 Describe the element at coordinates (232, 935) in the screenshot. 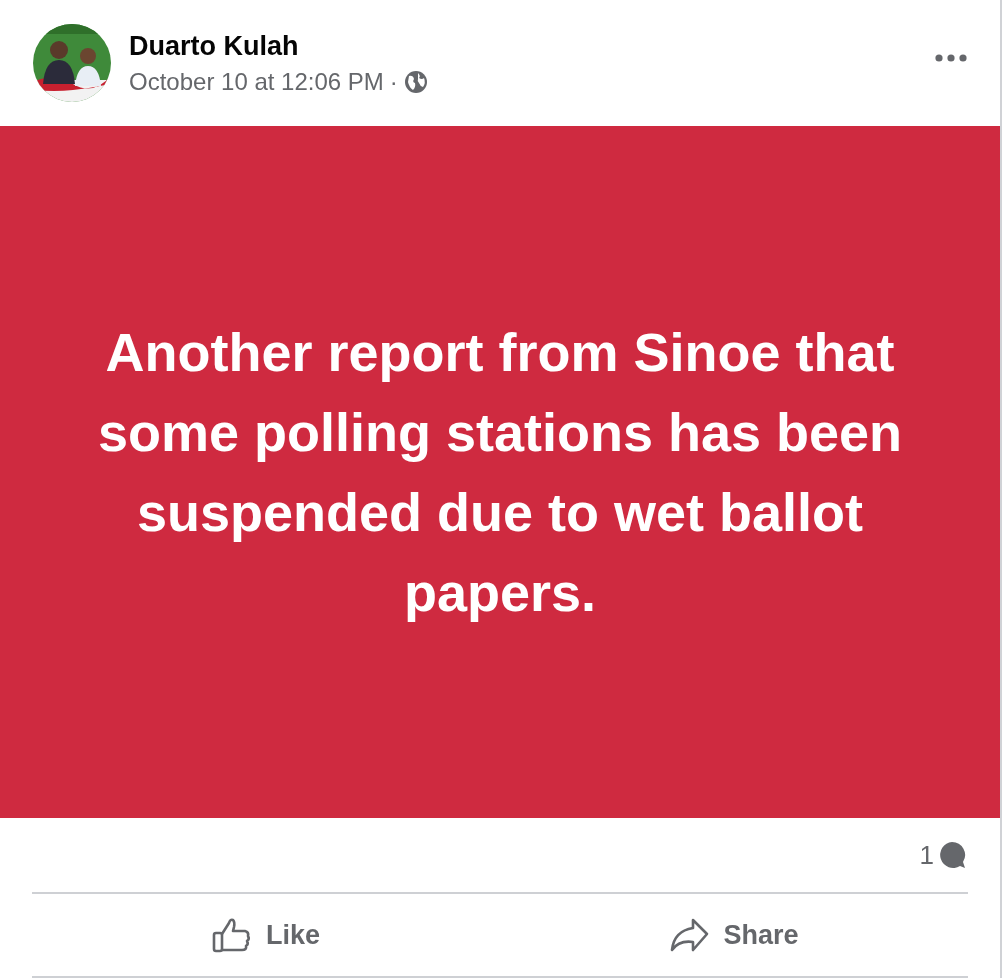

I see `thumbs-up-icon` at that location.